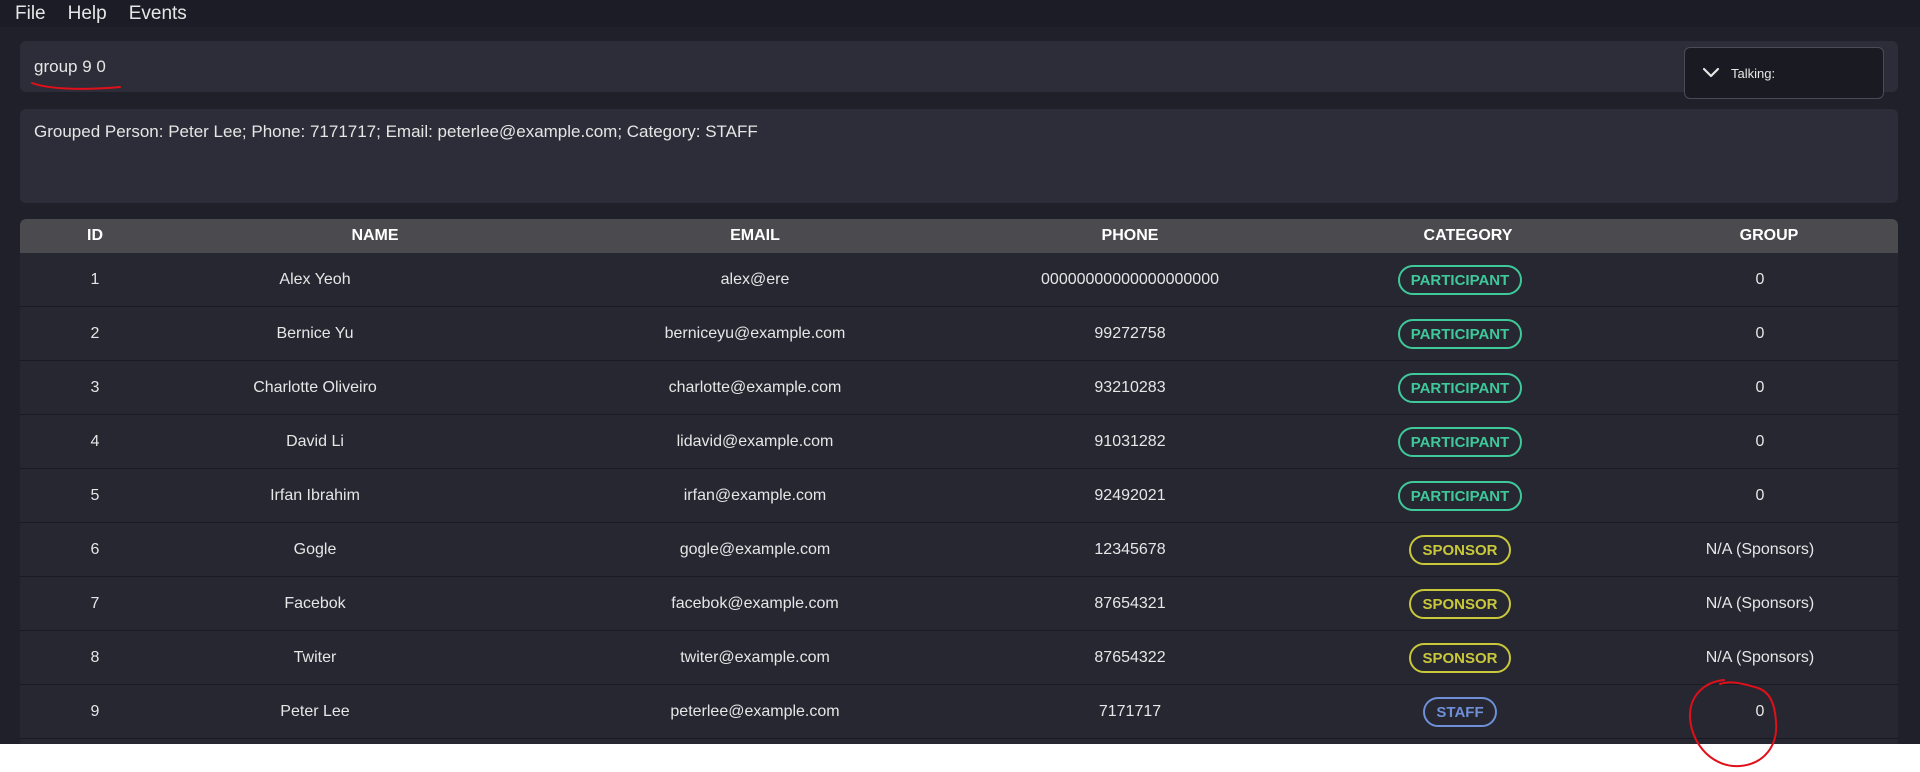 This screenshot has height=772, width=1920. I want to click on cell-name: Facebok, so click(315, 603).